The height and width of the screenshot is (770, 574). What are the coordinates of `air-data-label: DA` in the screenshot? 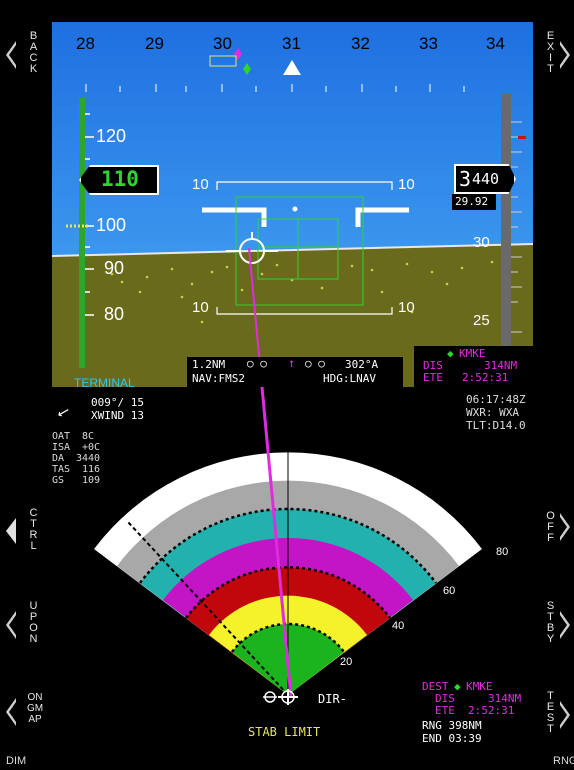 It's located at (58, 458).